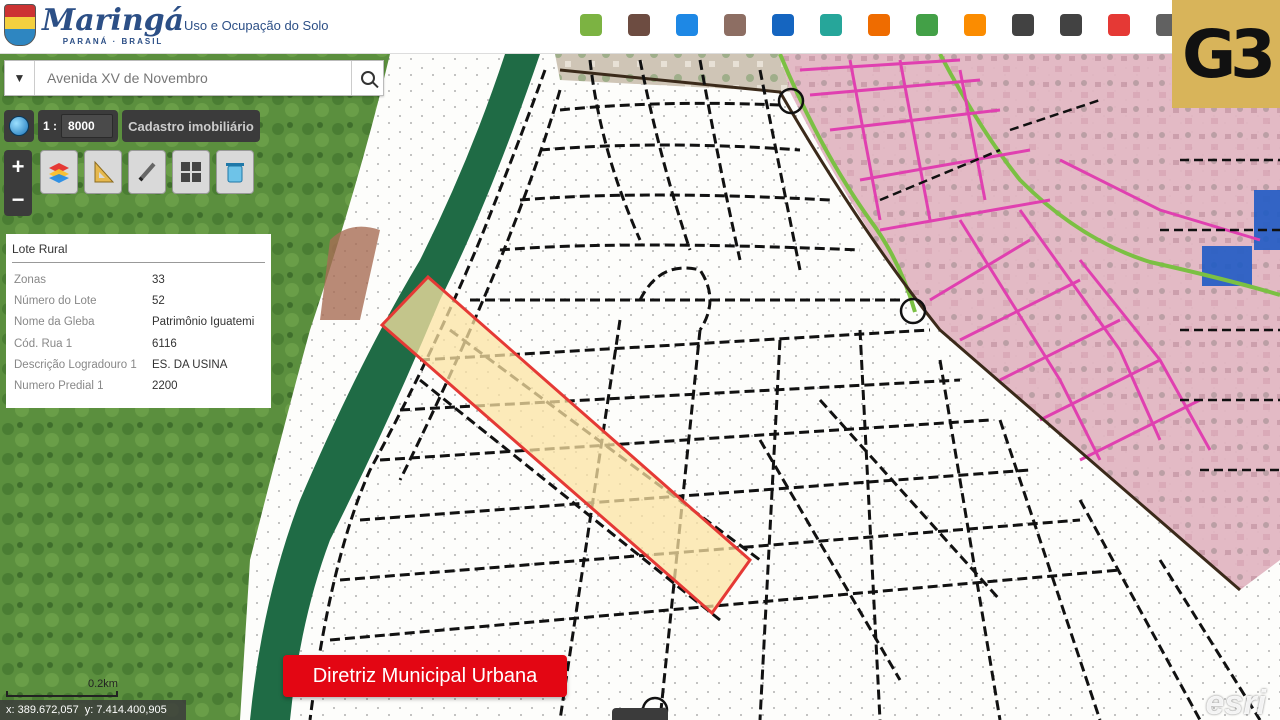 This screenshot has height=720, width=1280. I want to click on query-icon, so click(831, 25).